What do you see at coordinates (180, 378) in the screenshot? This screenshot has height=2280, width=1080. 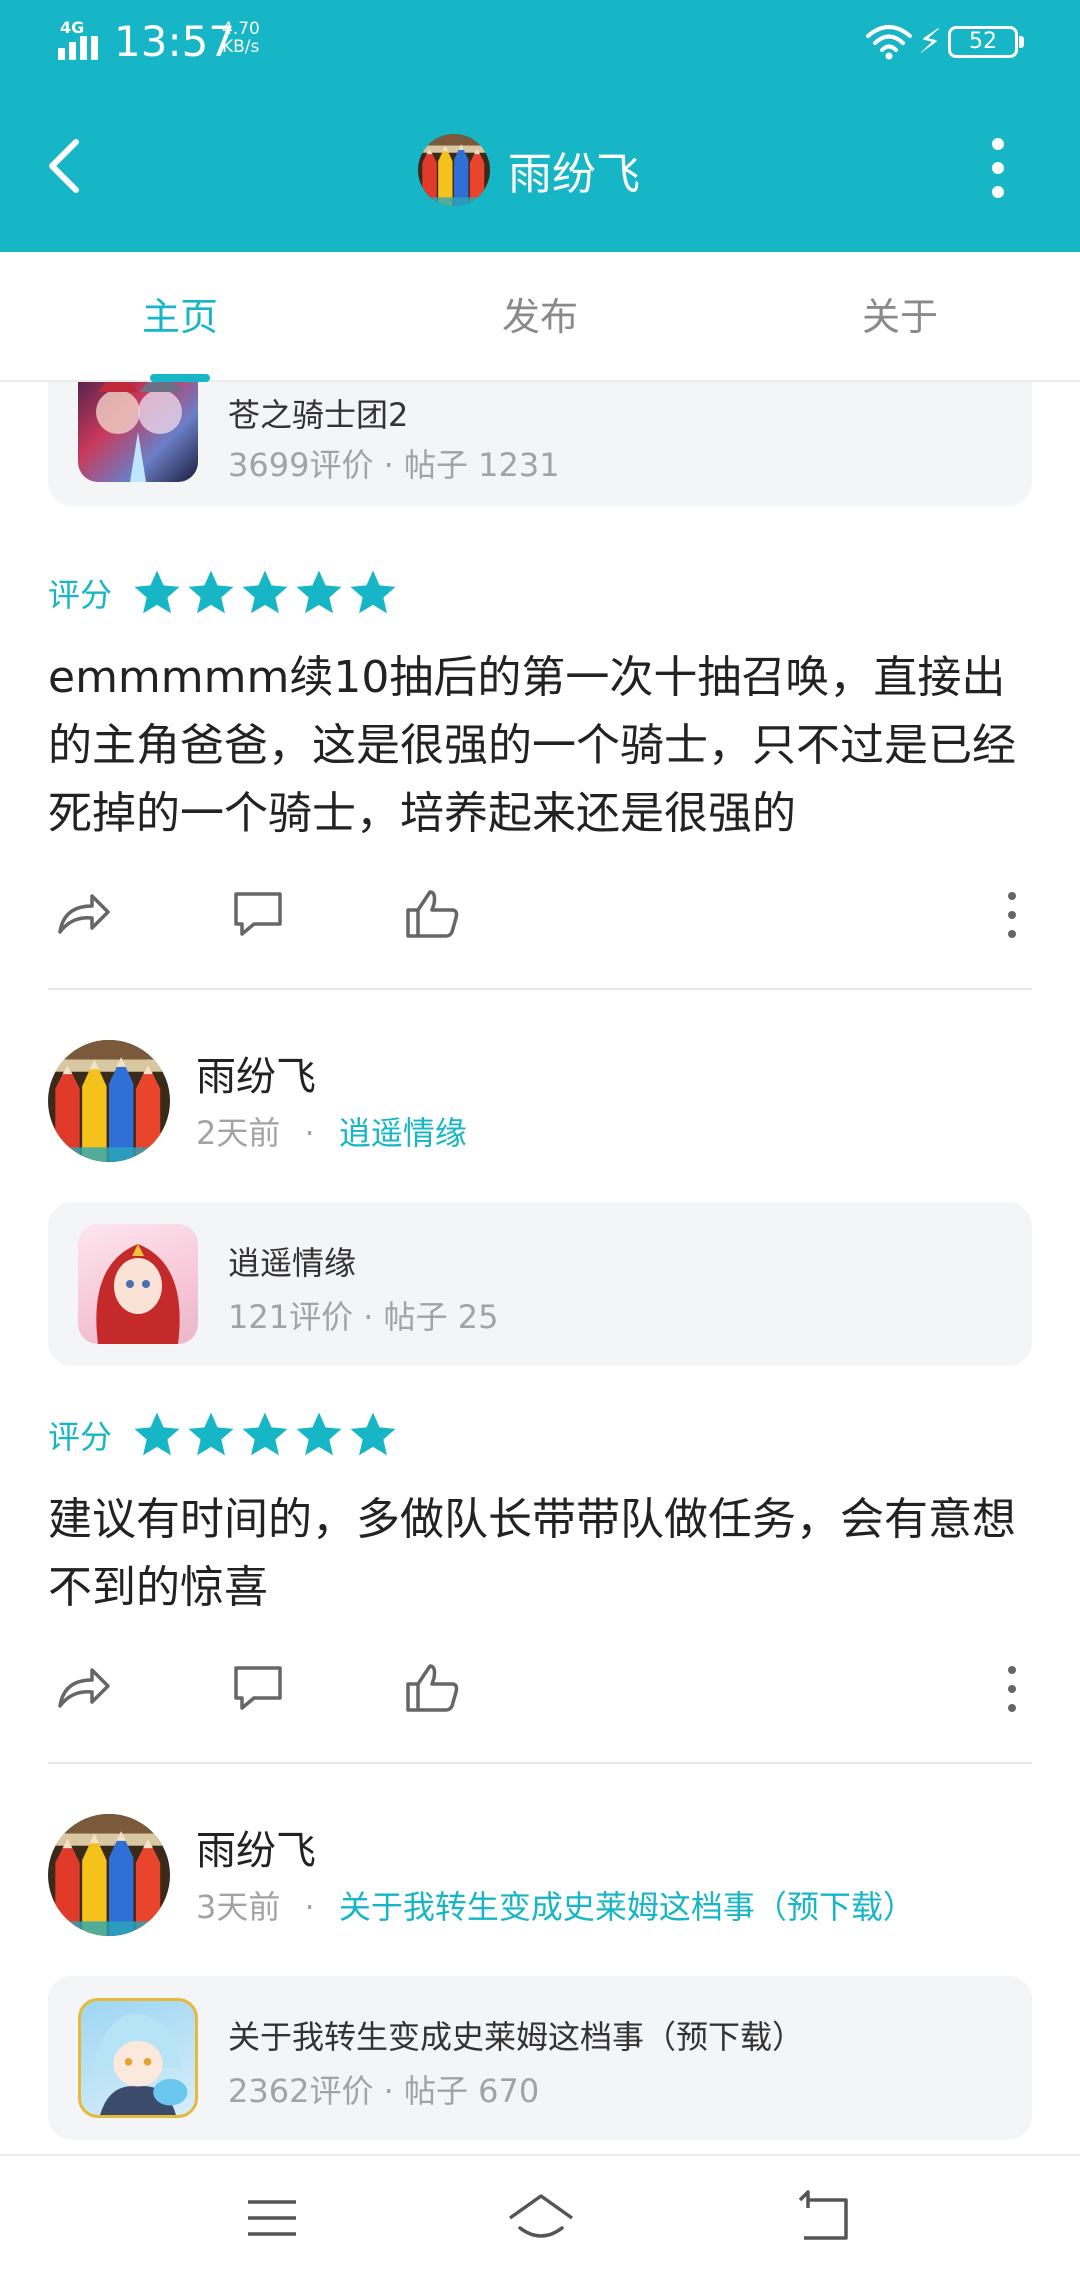 I see `active-tab-indicator` at bounding box center [180, 378].